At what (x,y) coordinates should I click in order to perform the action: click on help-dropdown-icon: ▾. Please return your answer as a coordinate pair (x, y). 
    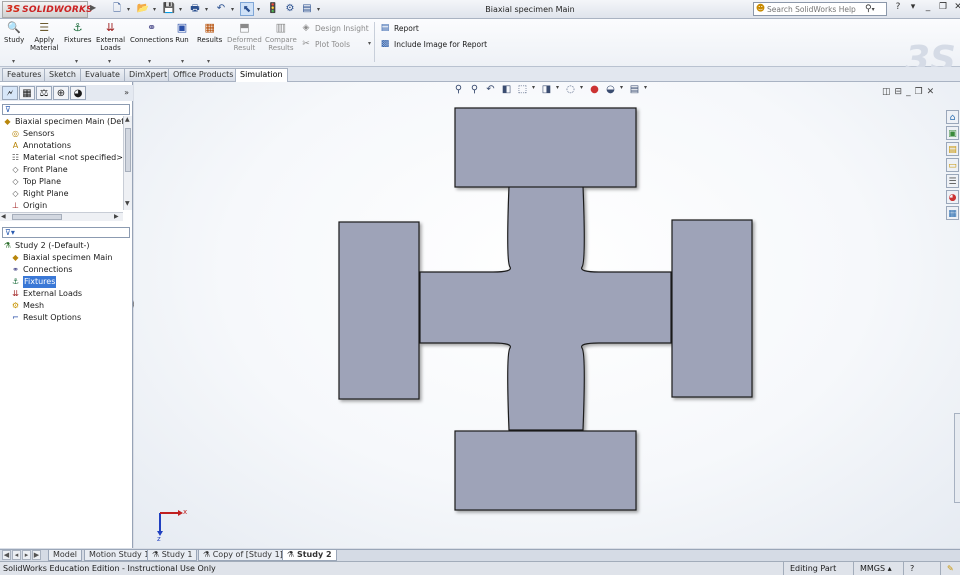
    Looking at the image, I should click on (913, 7).